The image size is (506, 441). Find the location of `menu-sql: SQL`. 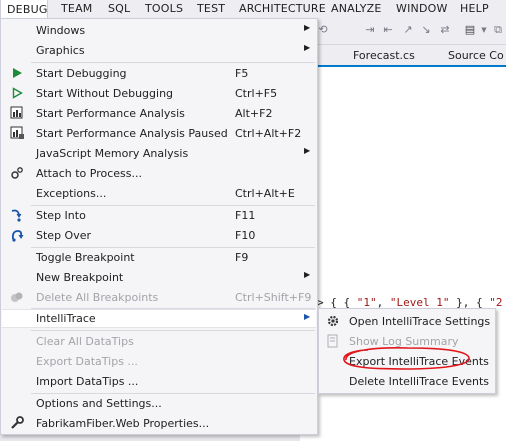

menu-sql: SQL is located at coordinates (119, 9).